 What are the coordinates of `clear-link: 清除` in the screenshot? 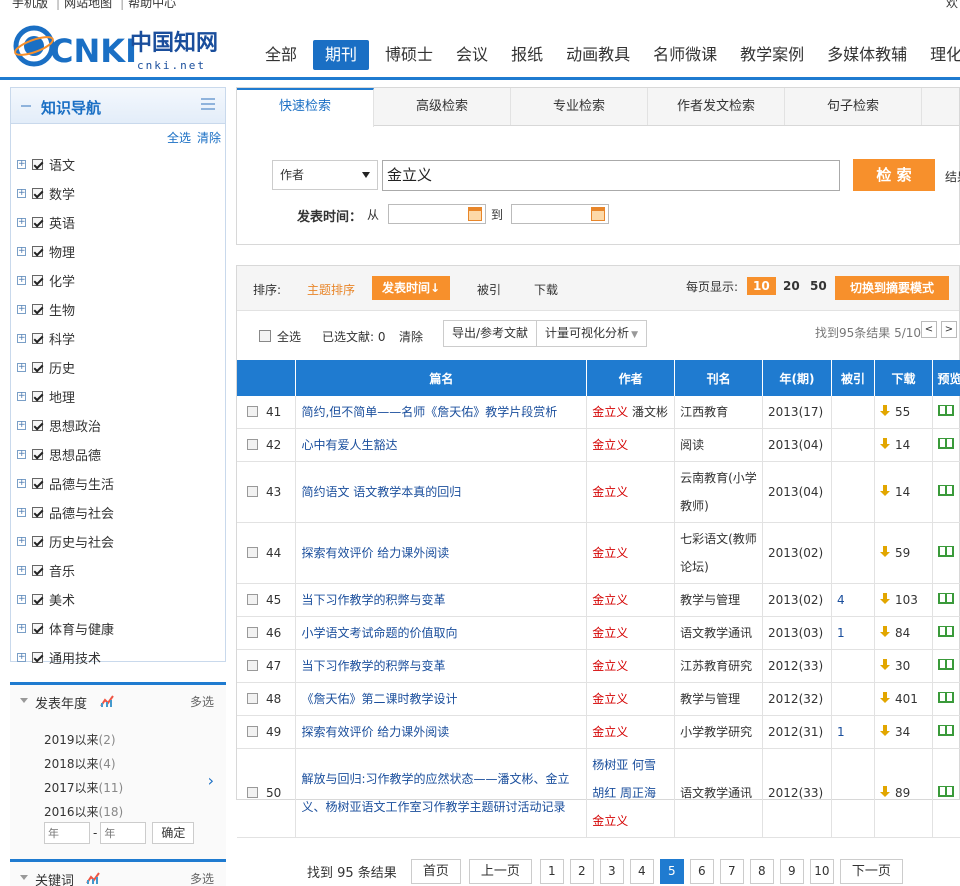 It's located at (209, 138).